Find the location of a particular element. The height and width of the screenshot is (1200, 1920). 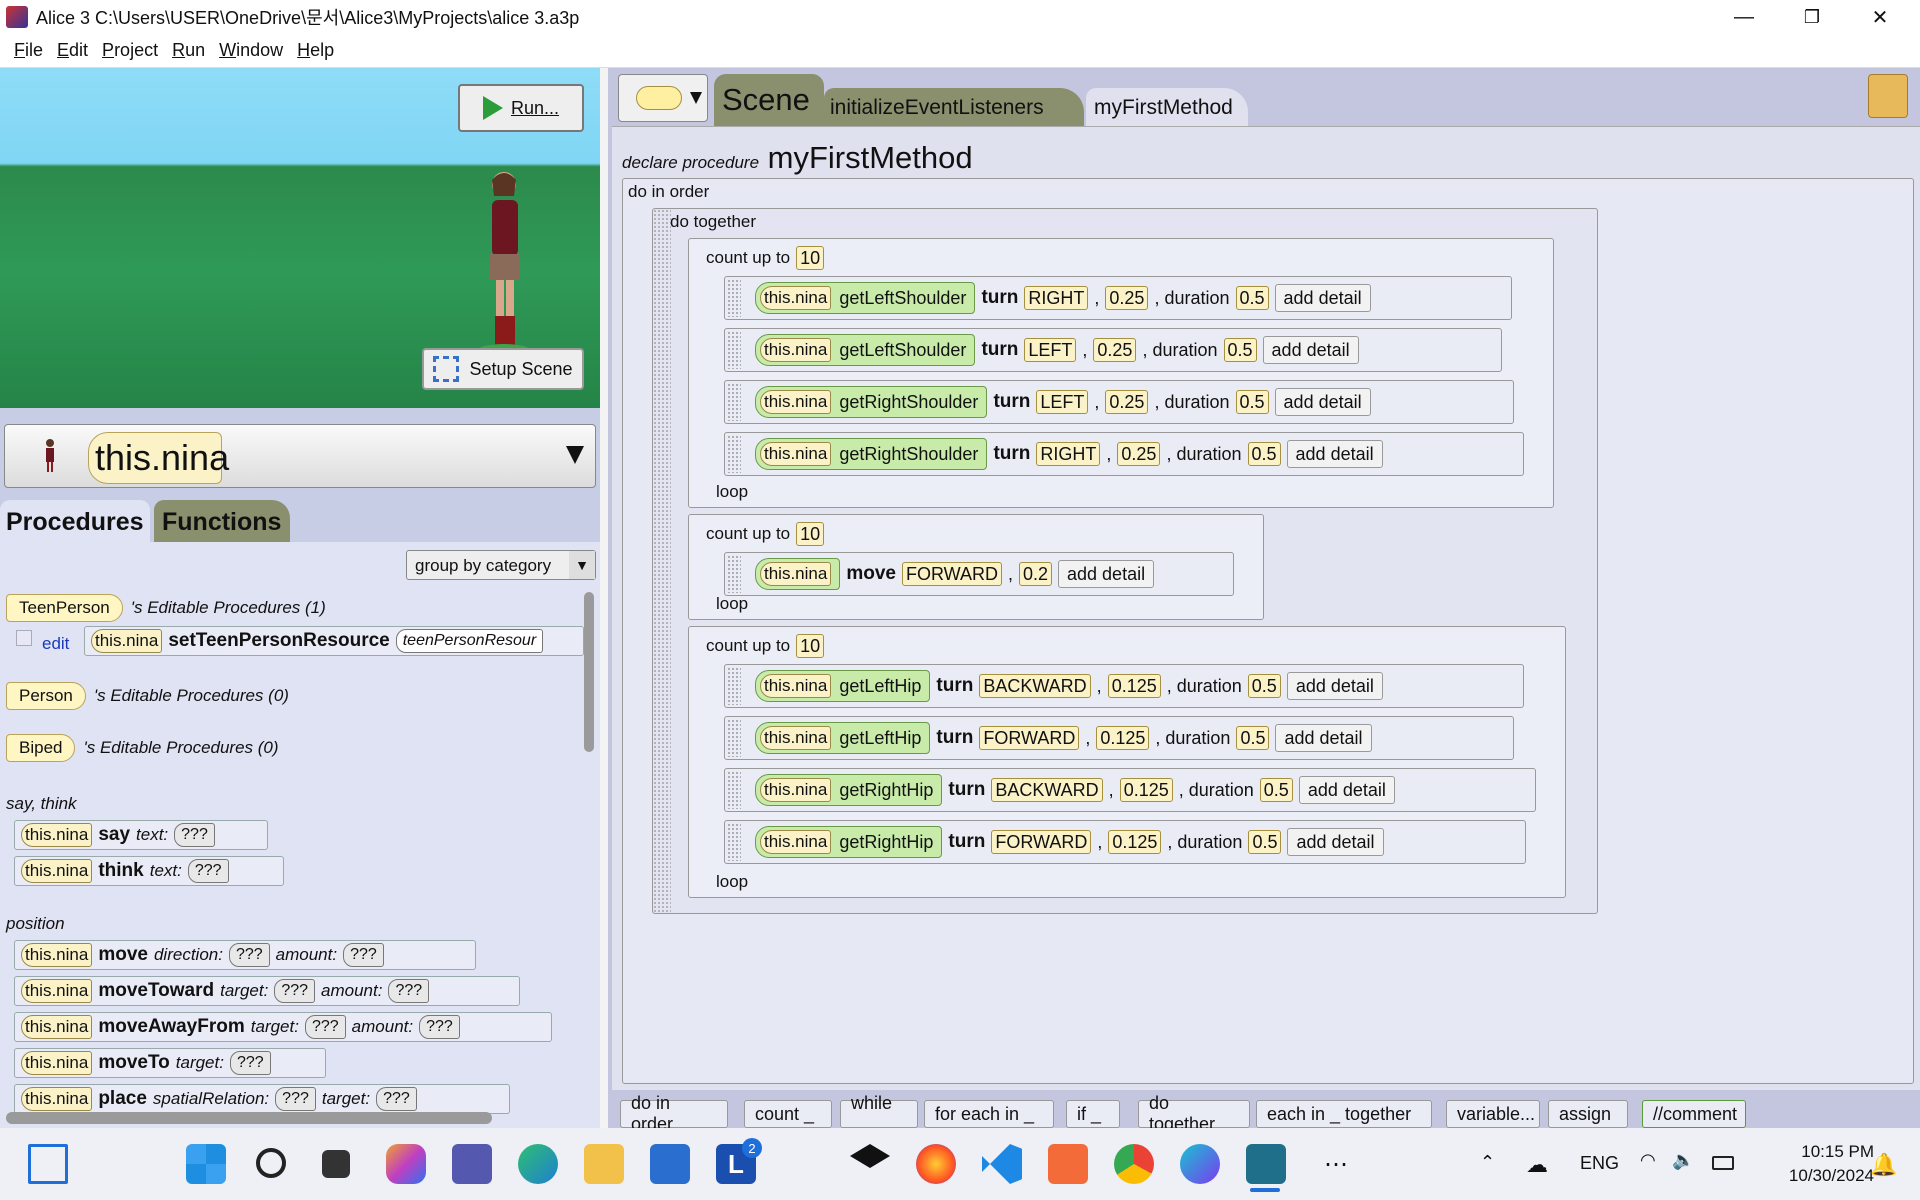

horizontal-scrollbar is located at coordinates (249, 1118).